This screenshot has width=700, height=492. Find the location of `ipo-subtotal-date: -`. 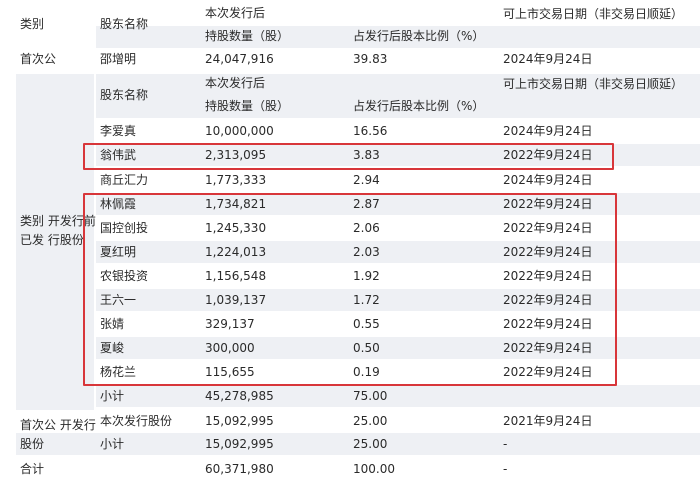

ipo-subtotal-date: - is located at coordinates (505, 444).